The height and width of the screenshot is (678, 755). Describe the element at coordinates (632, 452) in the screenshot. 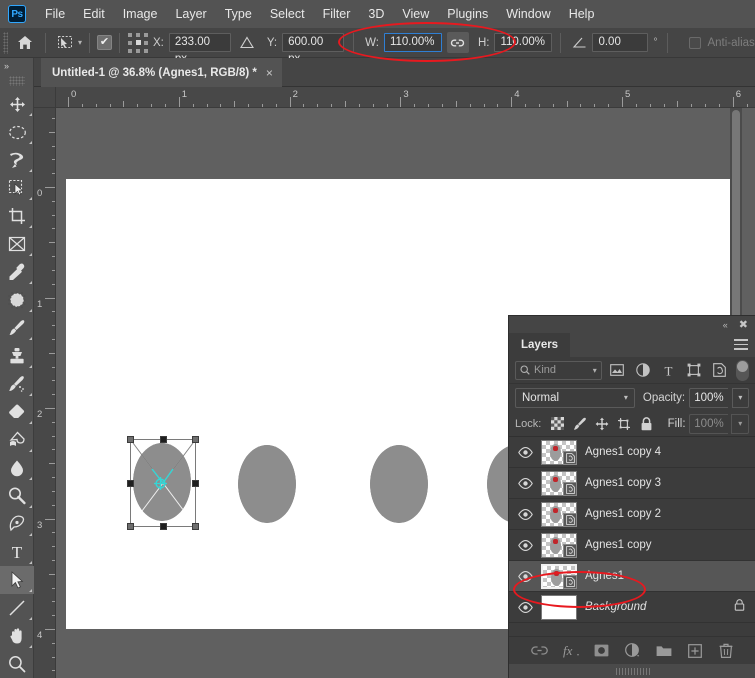

I see `layer-row-agnes1-copy-4: Agnes1 copy 4` at that location.